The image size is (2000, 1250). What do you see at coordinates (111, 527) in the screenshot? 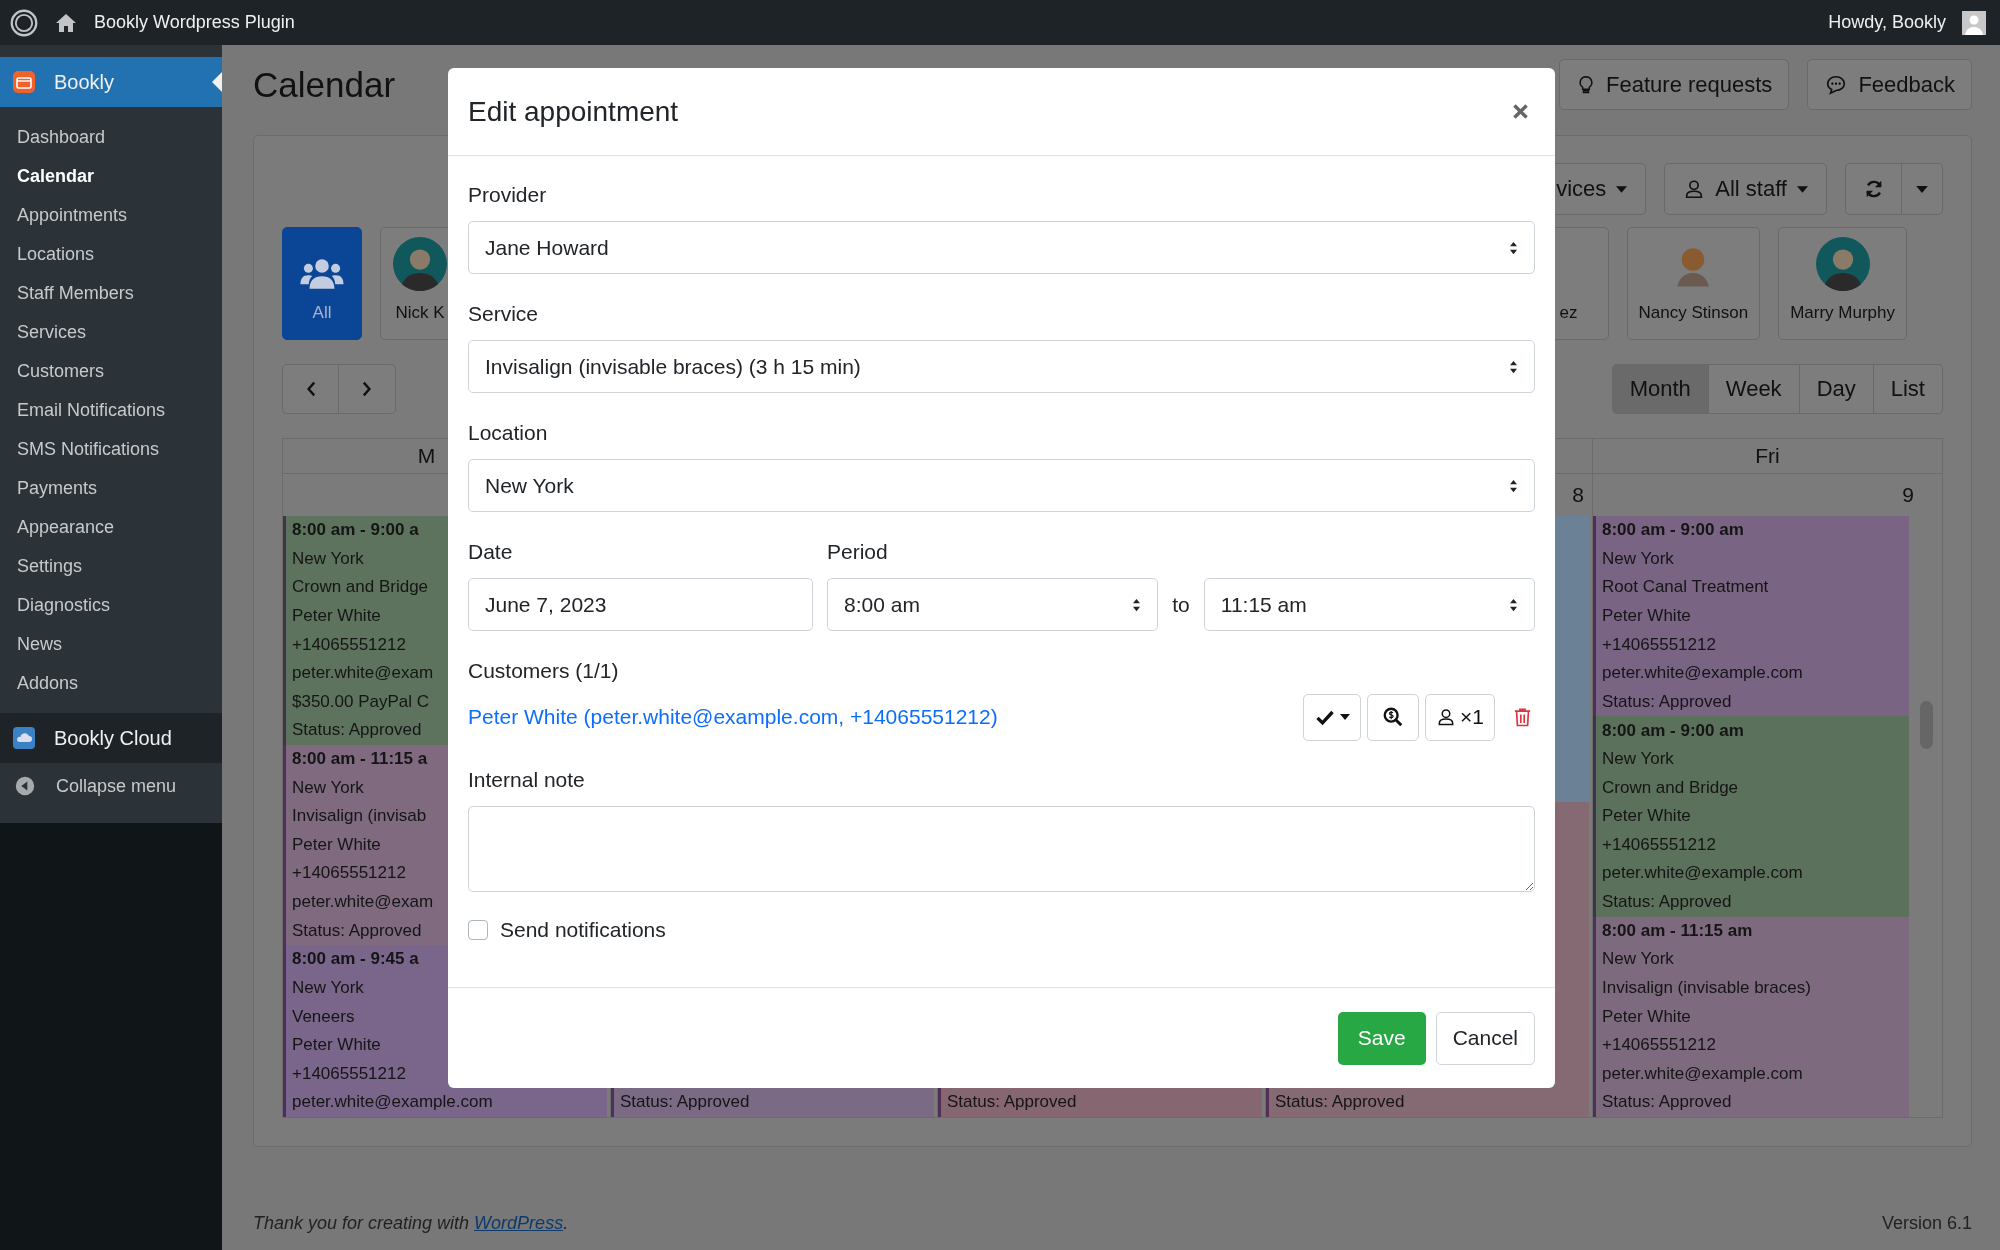
I see `submenu-item: Appearance` at bounding box center [111, 527].